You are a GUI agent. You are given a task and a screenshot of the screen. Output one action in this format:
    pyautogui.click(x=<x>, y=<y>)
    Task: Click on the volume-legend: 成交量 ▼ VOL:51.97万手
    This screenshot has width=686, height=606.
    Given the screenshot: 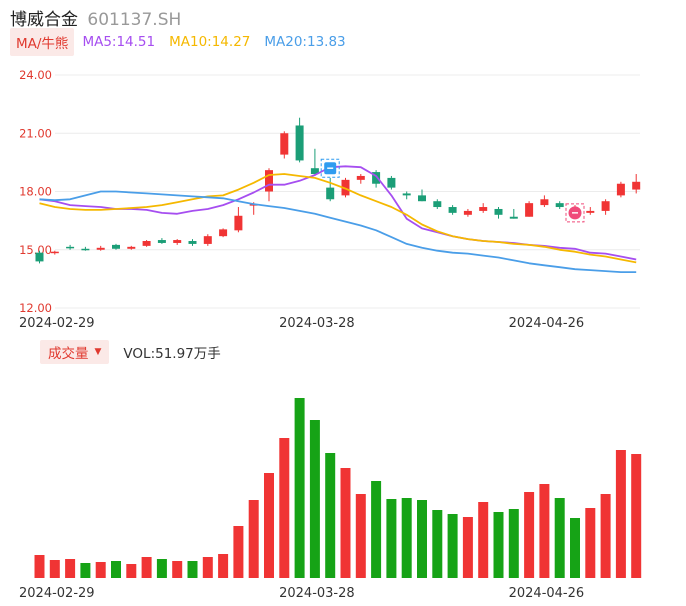 What is the action you would take?
    pyautogui.click(x=130, y=352)
    